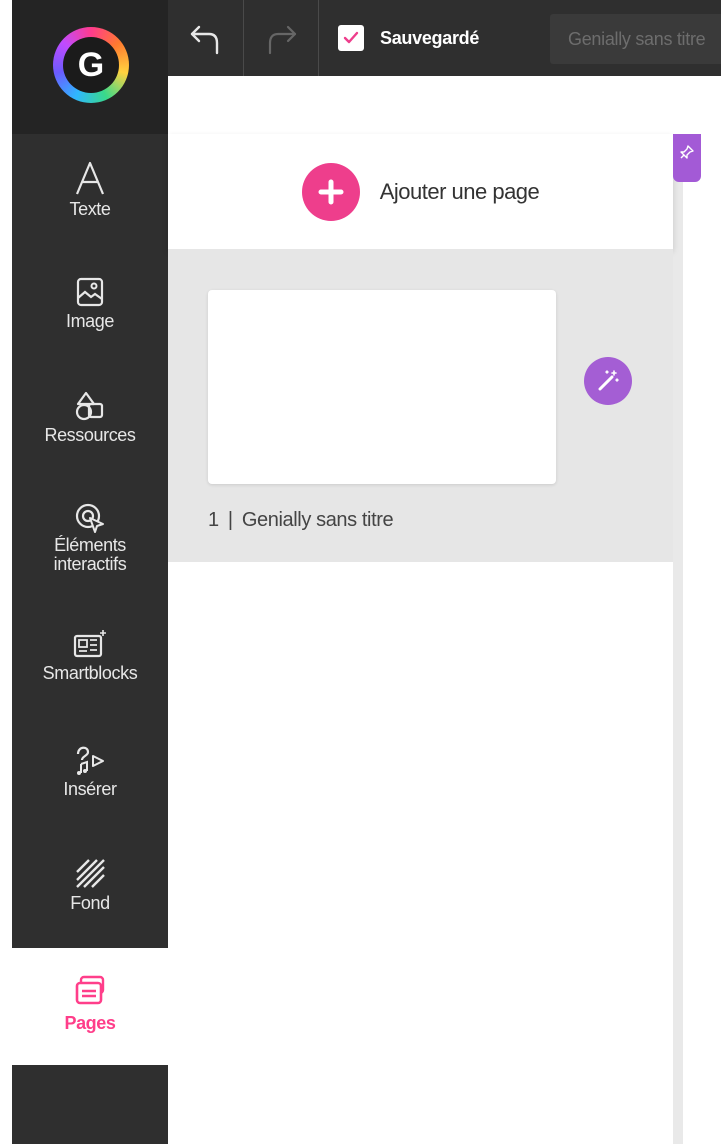  I want to click on plus-icon, so click(330, 191).